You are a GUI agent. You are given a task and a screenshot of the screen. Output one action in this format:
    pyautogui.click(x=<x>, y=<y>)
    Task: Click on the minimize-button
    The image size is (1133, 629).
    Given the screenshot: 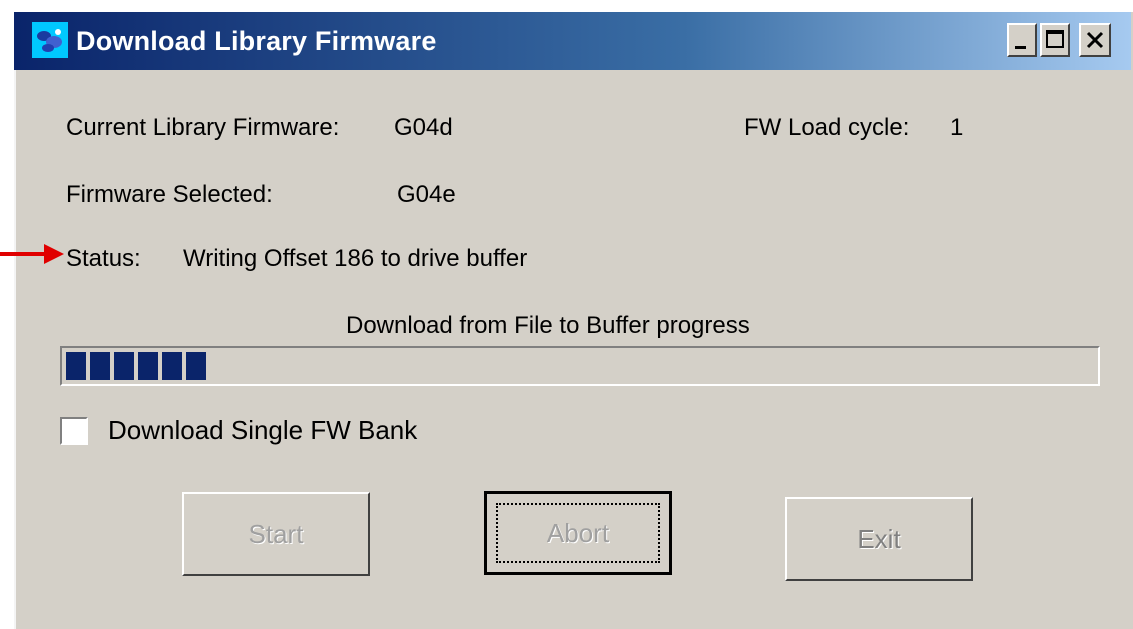 What is the action you would take?
    pyautogui.click(x=1022, y=40)
    